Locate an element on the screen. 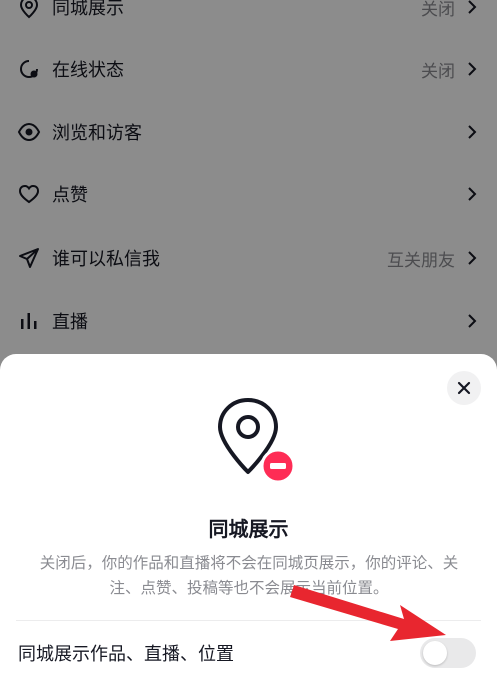 The height and width of the screenshot is (695, 497). toggle-label: 同城展示作品、直播、位置 is located at coordinates (126, 654).